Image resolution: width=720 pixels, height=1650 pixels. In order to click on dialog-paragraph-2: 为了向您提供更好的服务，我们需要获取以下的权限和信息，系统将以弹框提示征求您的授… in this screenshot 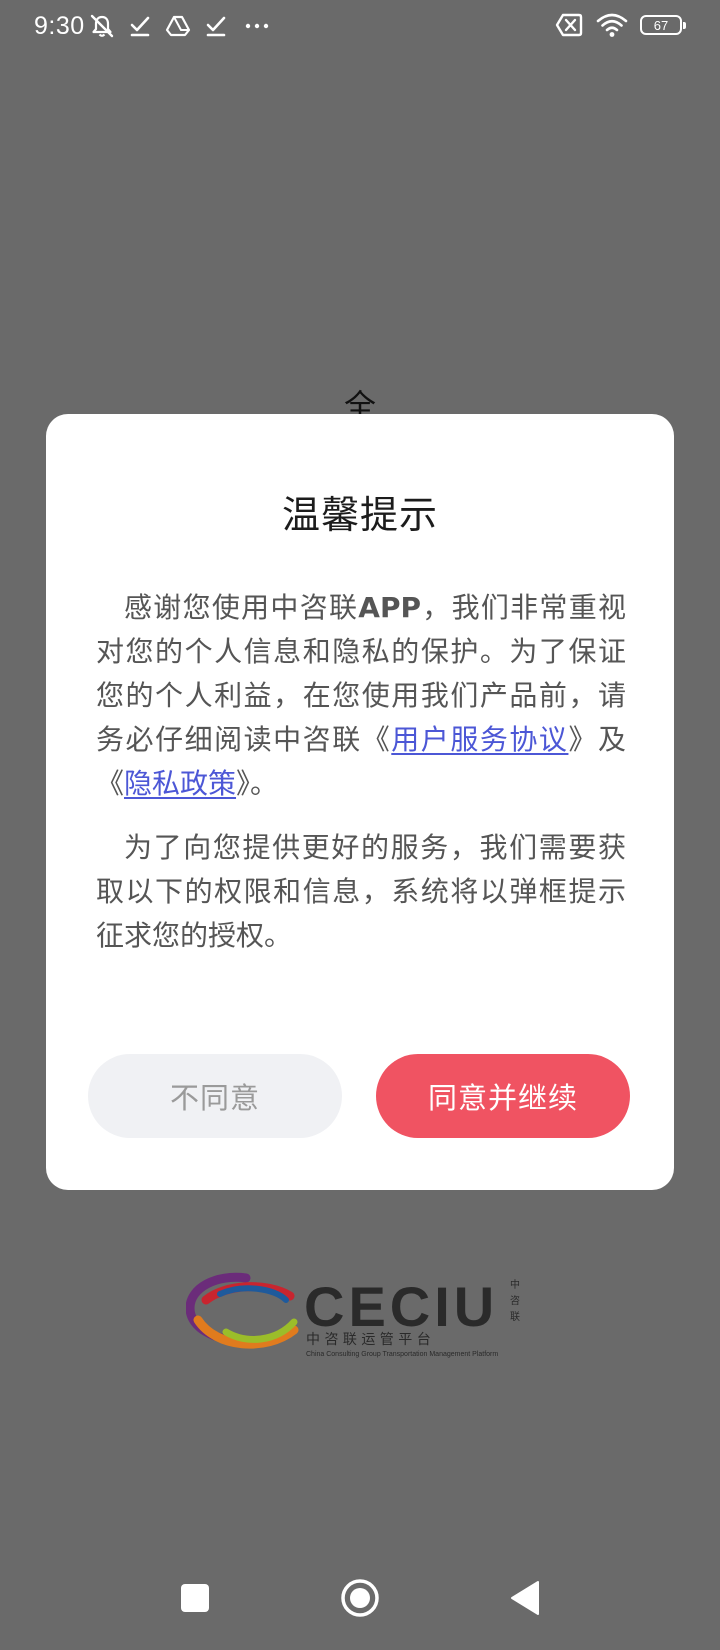, I will do `click(361, 891)`.